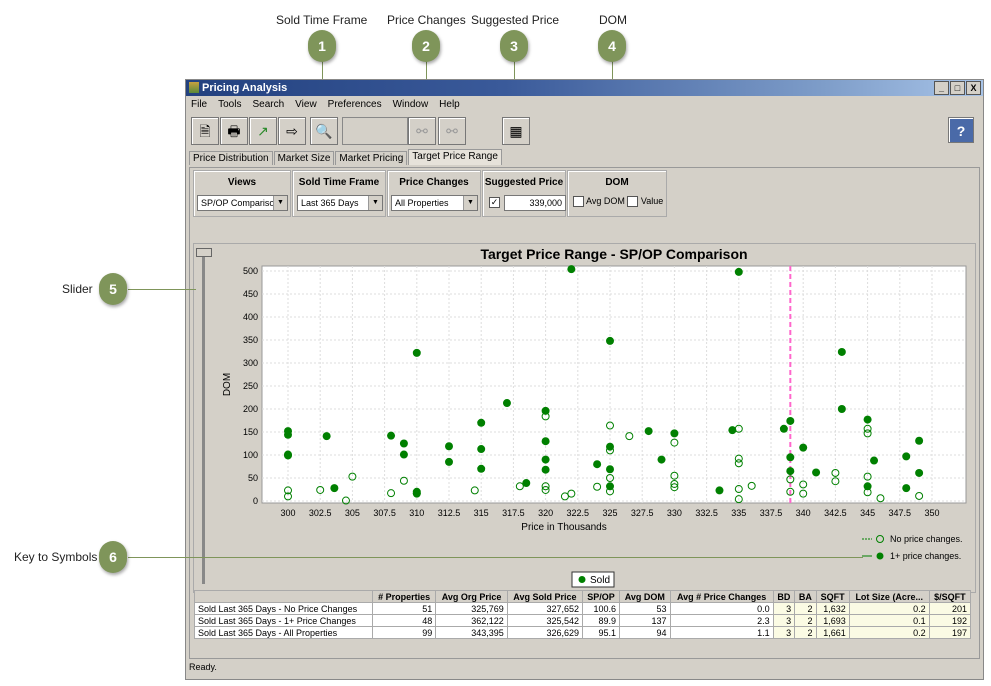  I want to click on menu-tools: Tools, so click(229, 104).